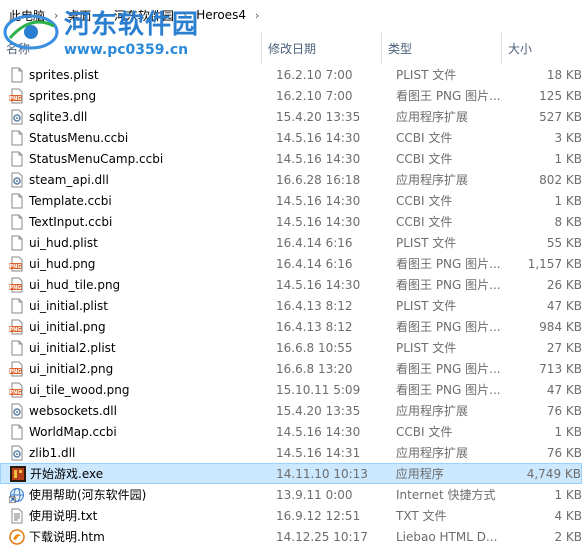 This screenshot has width=582, height=548. Describe the element at coordinates (421, 516) in the screenshot. I see `file-type: TXT 文件` at that location.